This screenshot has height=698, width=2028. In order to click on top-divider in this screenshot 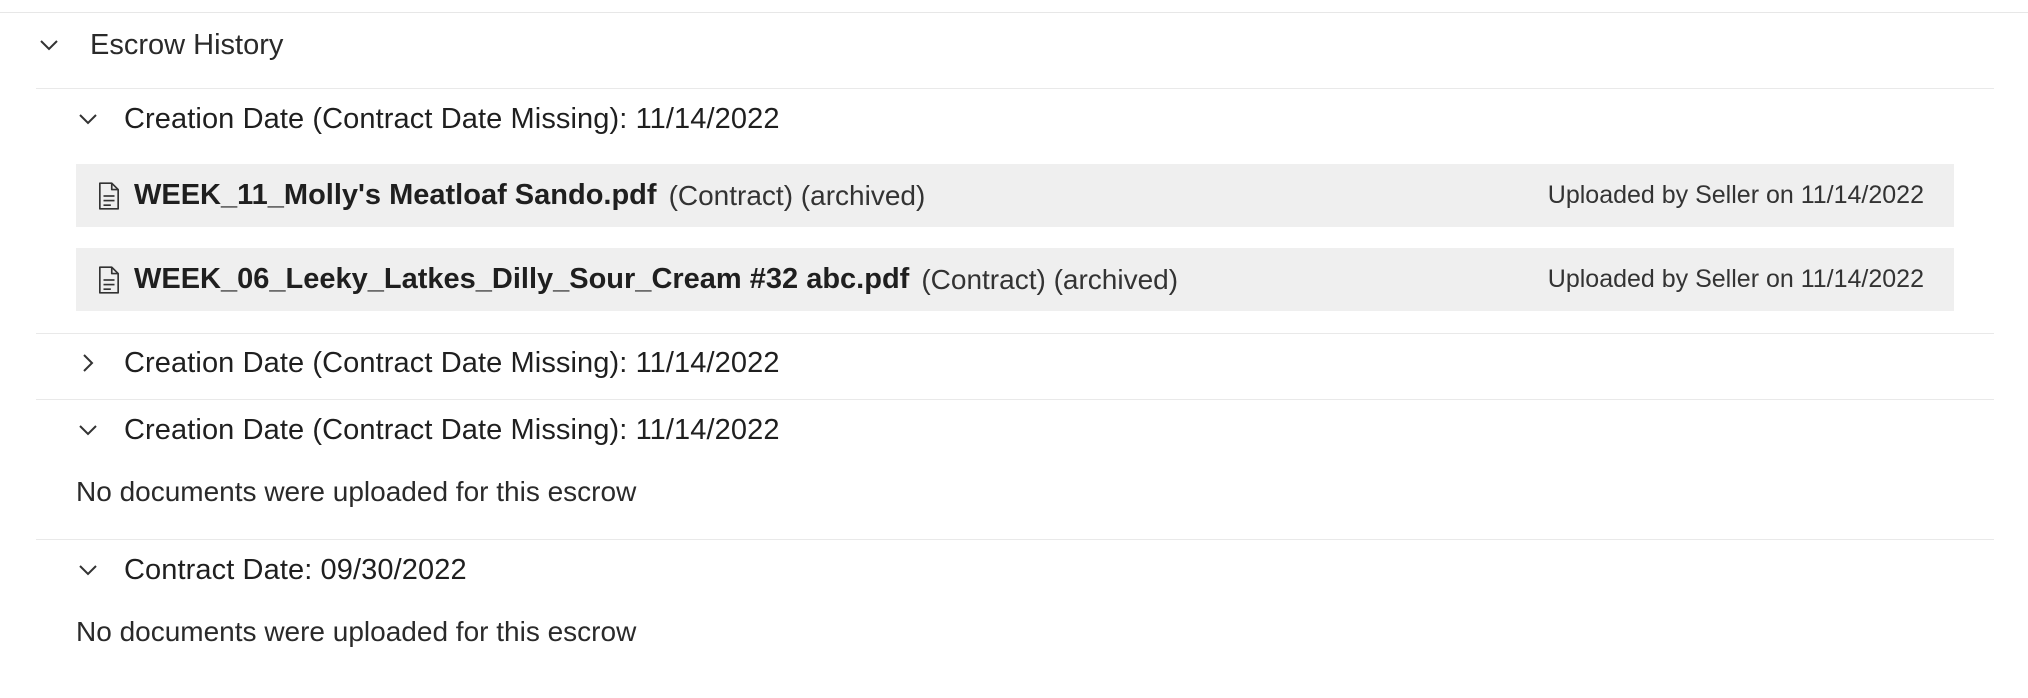, I will do `click(1014, 12)`.